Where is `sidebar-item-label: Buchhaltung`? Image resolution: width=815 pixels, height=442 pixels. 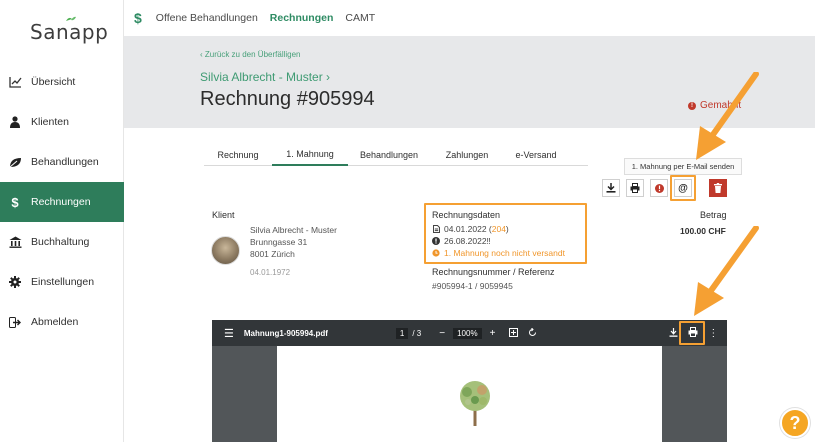 sidebar-item-label: Buchhaltung is located at coordinates (60, 242).